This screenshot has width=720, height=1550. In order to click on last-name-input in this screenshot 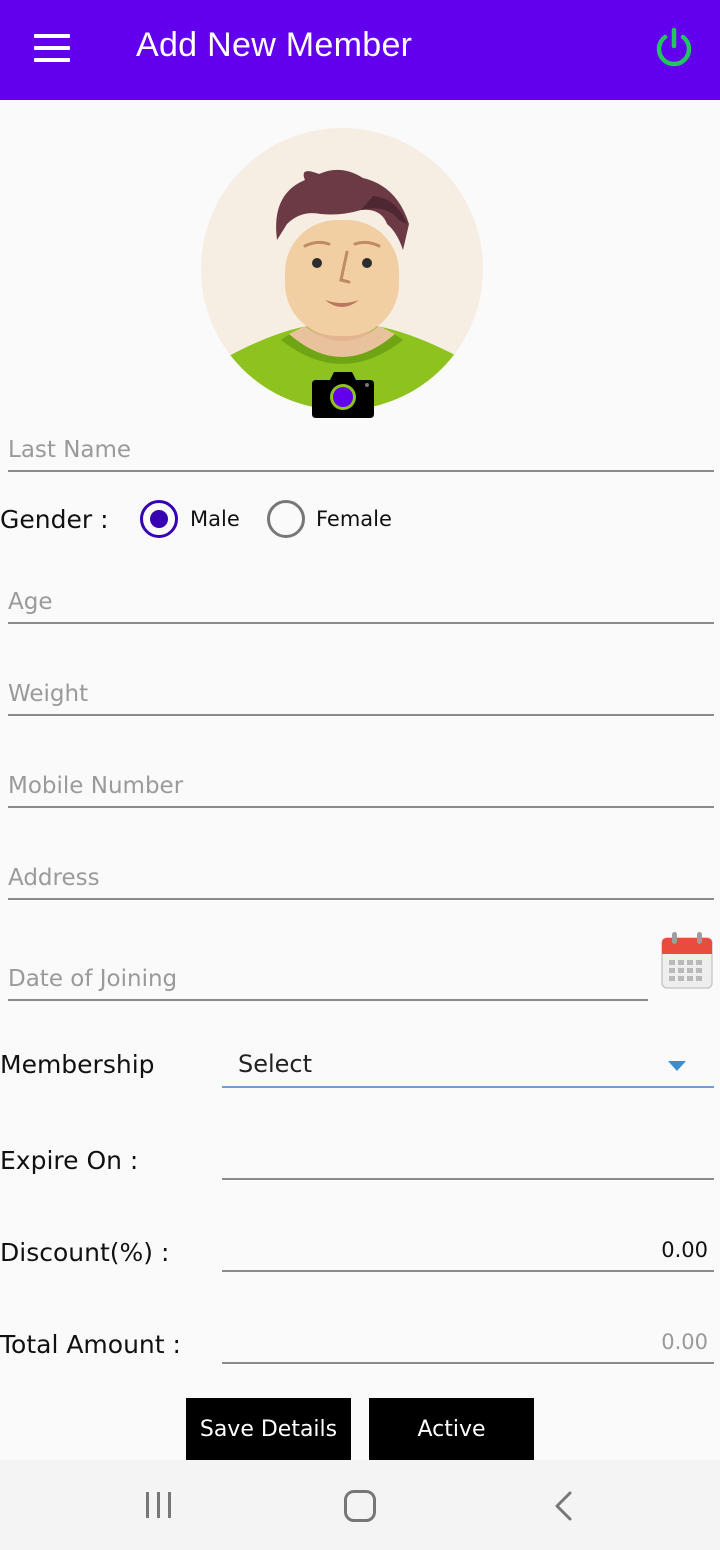, I will do `click(361, 451)`.